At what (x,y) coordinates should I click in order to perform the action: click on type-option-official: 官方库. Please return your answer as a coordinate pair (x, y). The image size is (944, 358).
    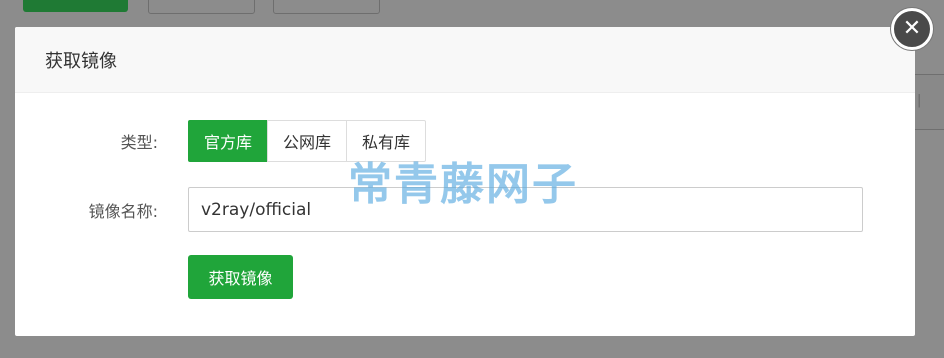
    Looking at the image, I should click on (228, 141).